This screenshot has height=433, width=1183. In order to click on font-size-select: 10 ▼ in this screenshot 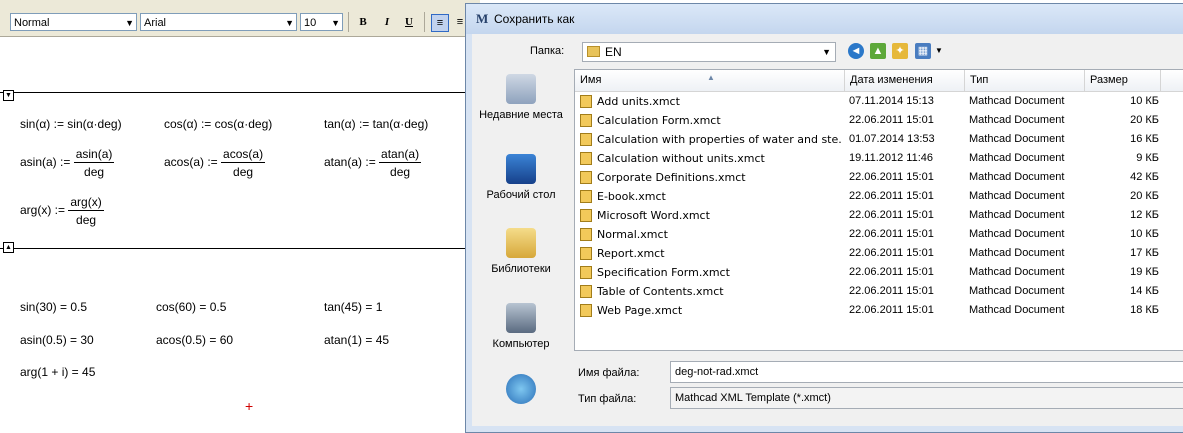, I will do `click(321, 22)`.